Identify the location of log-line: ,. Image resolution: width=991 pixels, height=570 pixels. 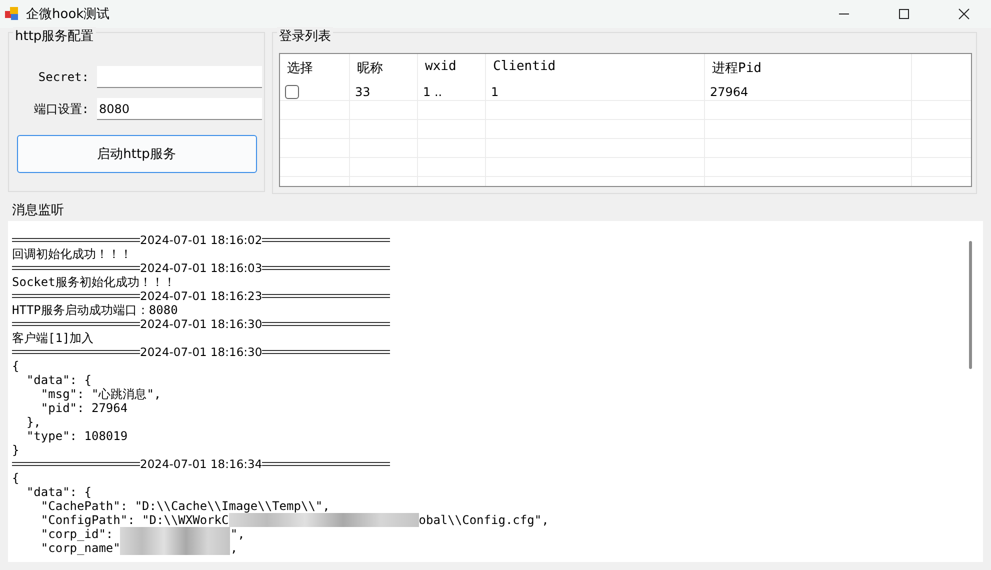
(234, 548).